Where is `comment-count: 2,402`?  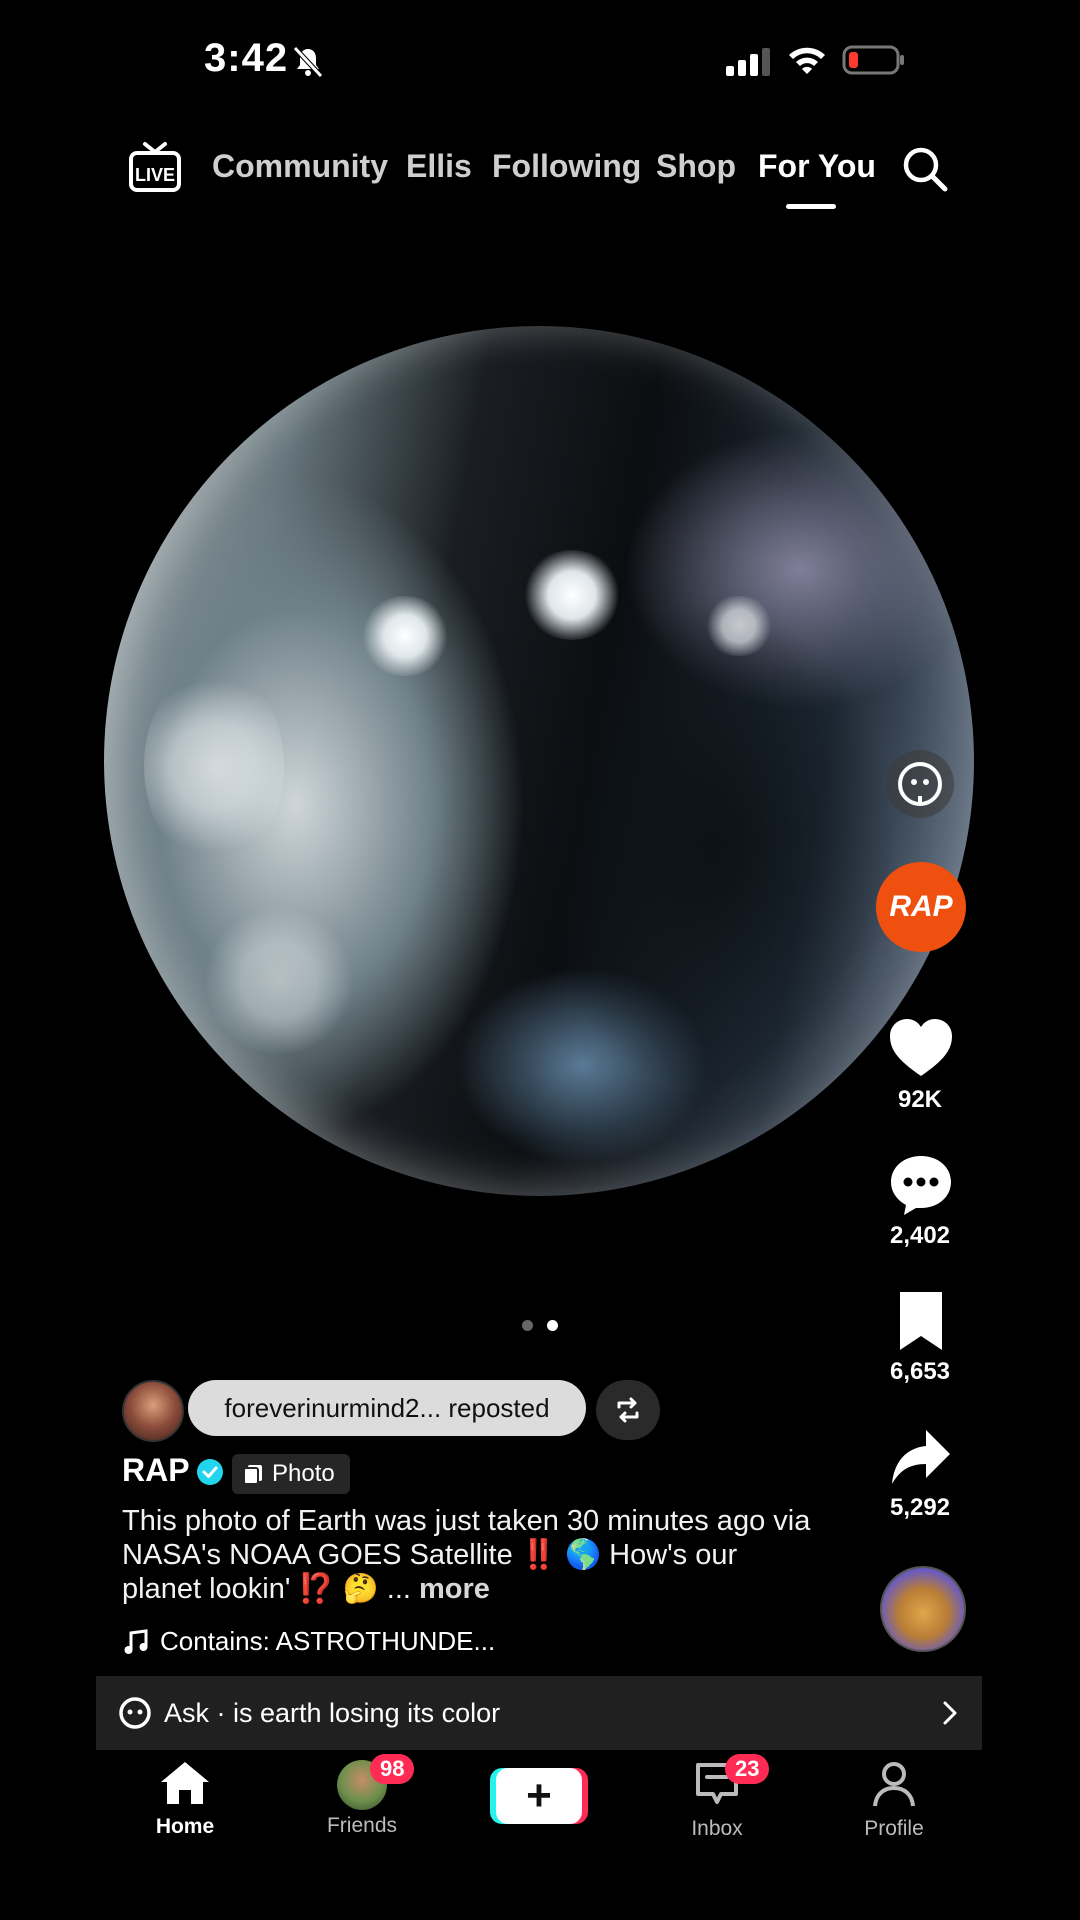
comment-count: 2,402 is located at coordinates (920, 1235).